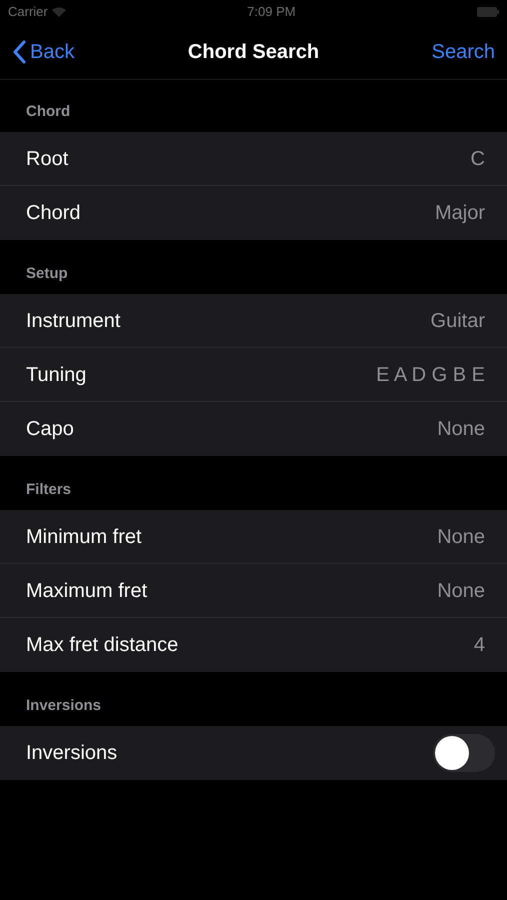 The height and width of the screenshot is (900, 507). I want to click on settings-row: Tuning E A D G B E, so click(253, 375).